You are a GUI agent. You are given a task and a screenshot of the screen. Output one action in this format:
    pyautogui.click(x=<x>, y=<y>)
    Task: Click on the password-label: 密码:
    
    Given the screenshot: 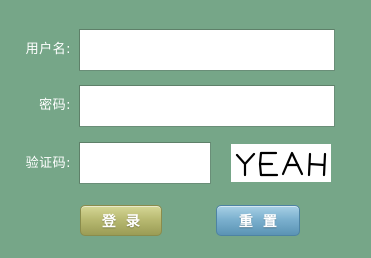 What is the action you would take?
    pyautogui.click(x=55, y=105)
    